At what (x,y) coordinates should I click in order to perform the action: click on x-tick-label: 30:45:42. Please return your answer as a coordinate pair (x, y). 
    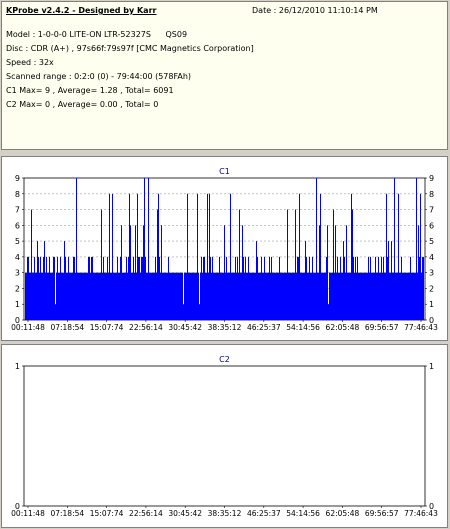
    Looking at the image, I should click on (185, 513).